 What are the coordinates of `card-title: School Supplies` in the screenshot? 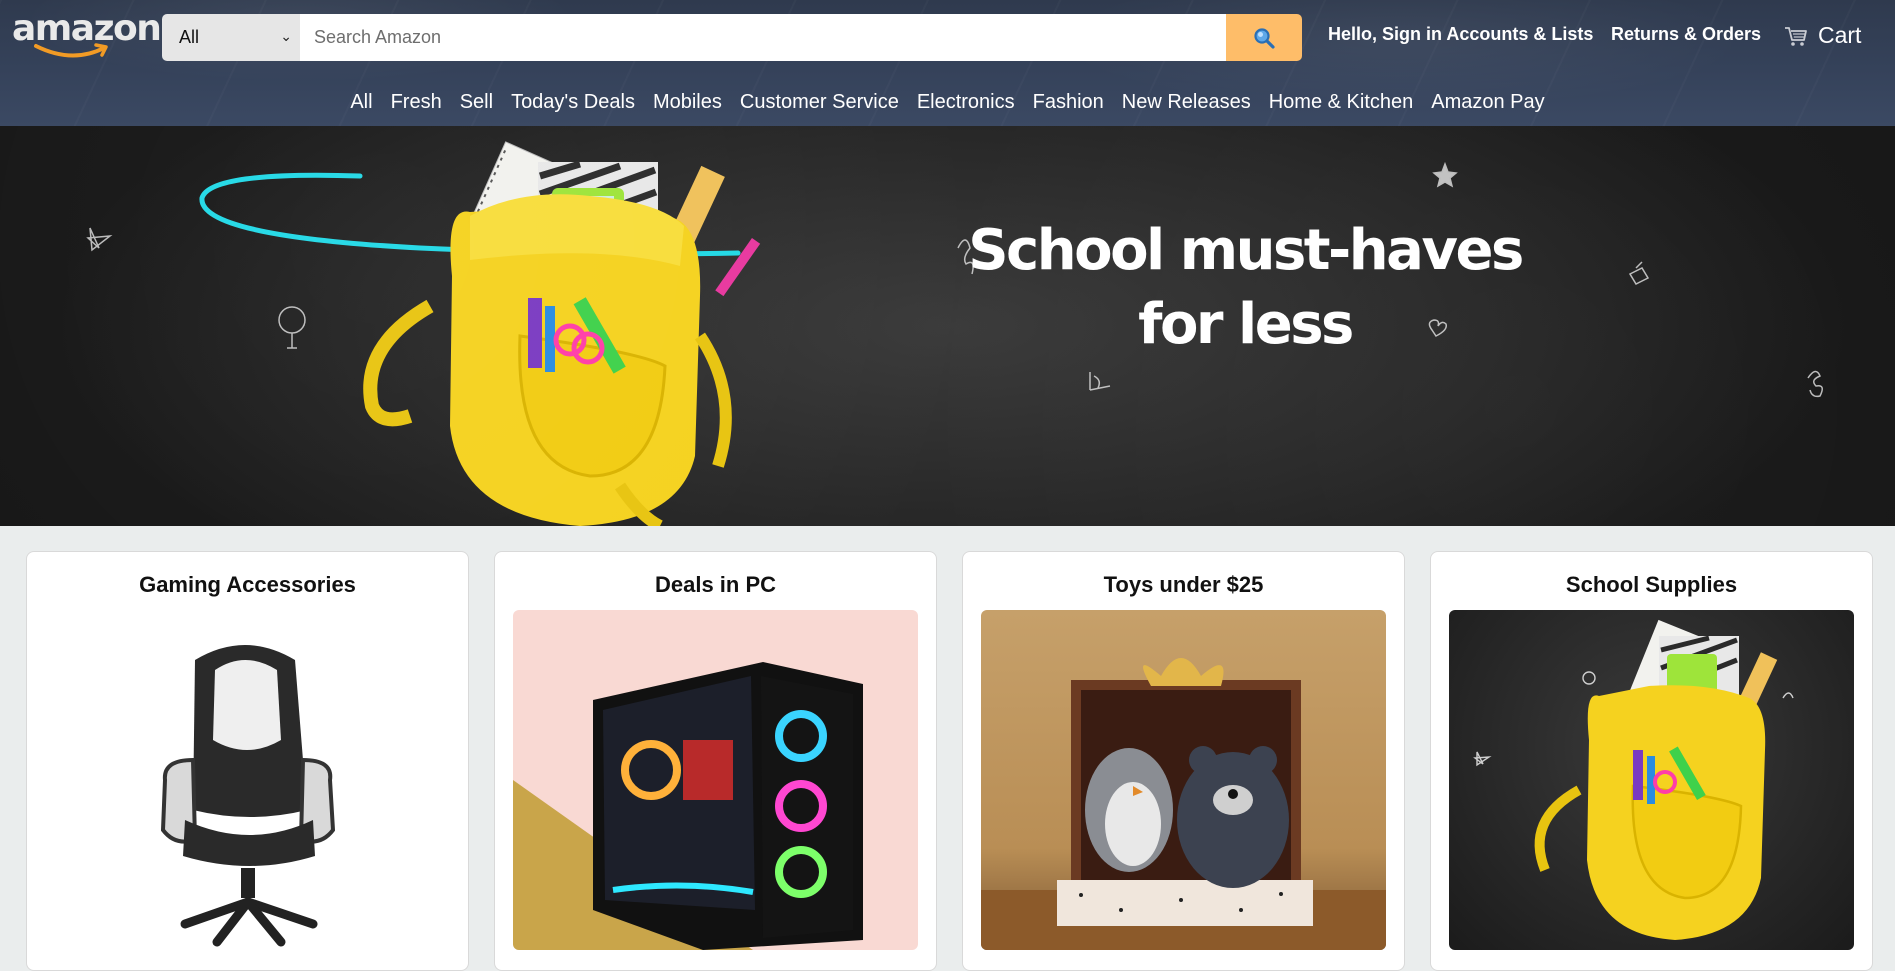 It's located at (1651, 584).